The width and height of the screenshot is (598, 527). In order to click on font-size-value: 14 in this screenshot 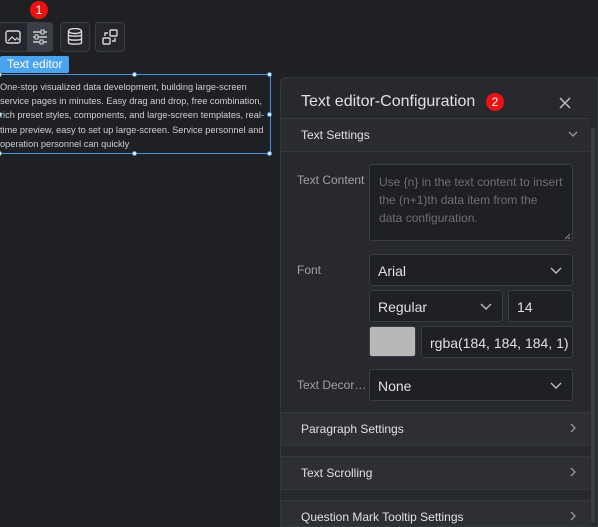, I will do `click(525, 307)`.